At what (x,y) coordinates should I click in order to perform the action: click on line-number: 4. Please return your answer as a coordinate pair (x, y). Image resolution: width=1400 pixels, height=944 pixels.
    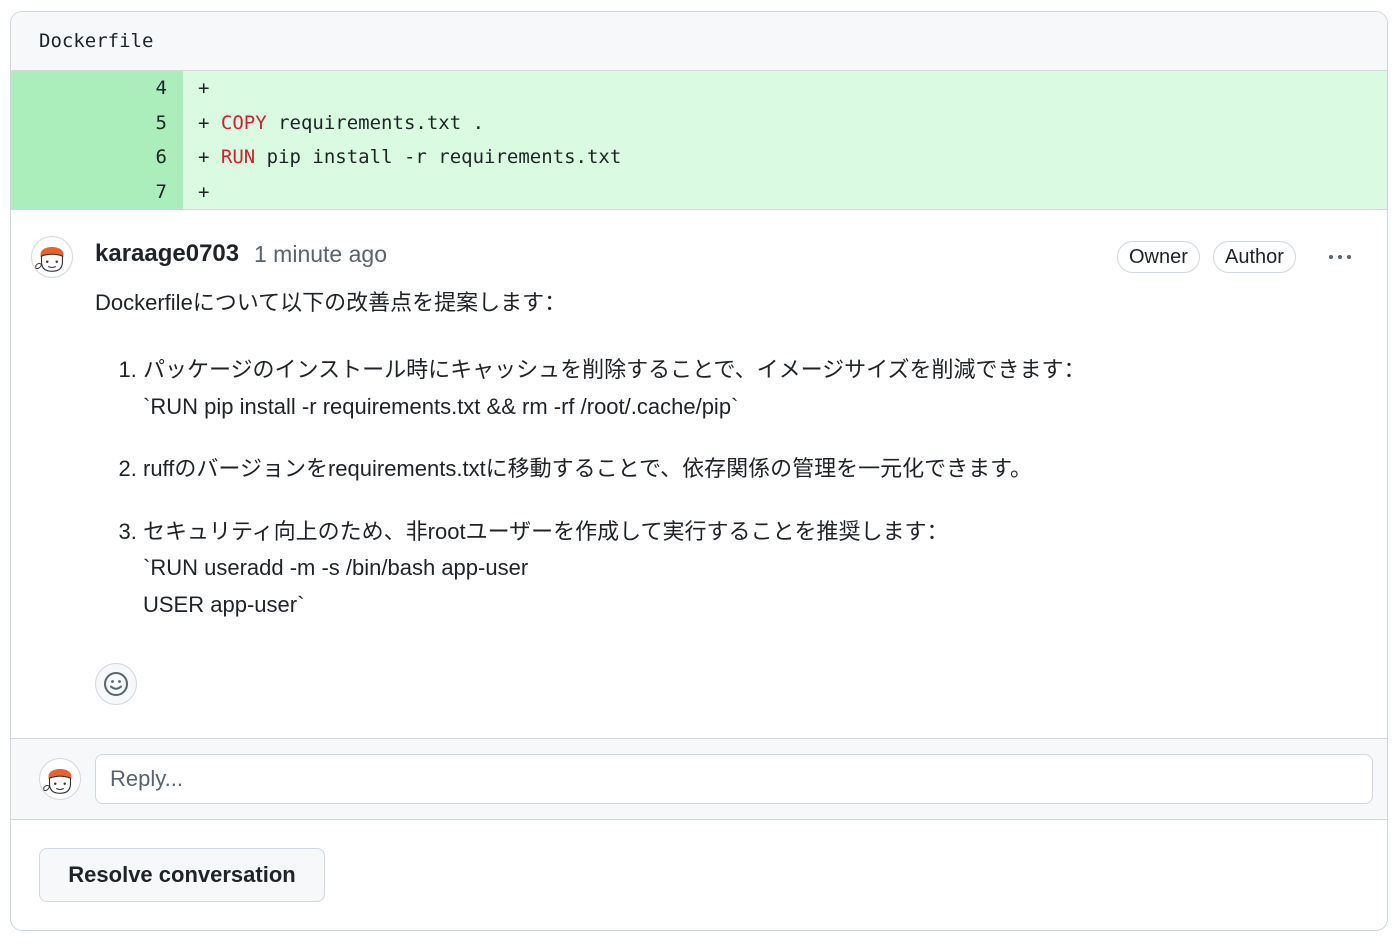
    Looking at the image, I should click on (97, 88).